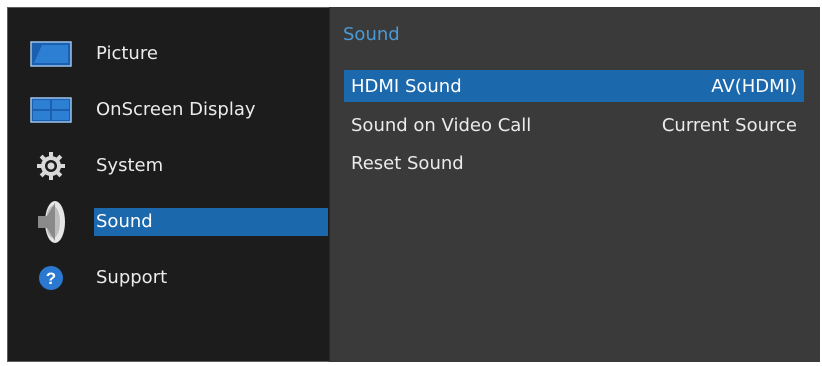 This screenshot has height=366, width=822. What do you see at coordinates (176, 109) in the screenshot?
I see `menu-item-label: OnScreen Display` at bounding box center [176, 109].